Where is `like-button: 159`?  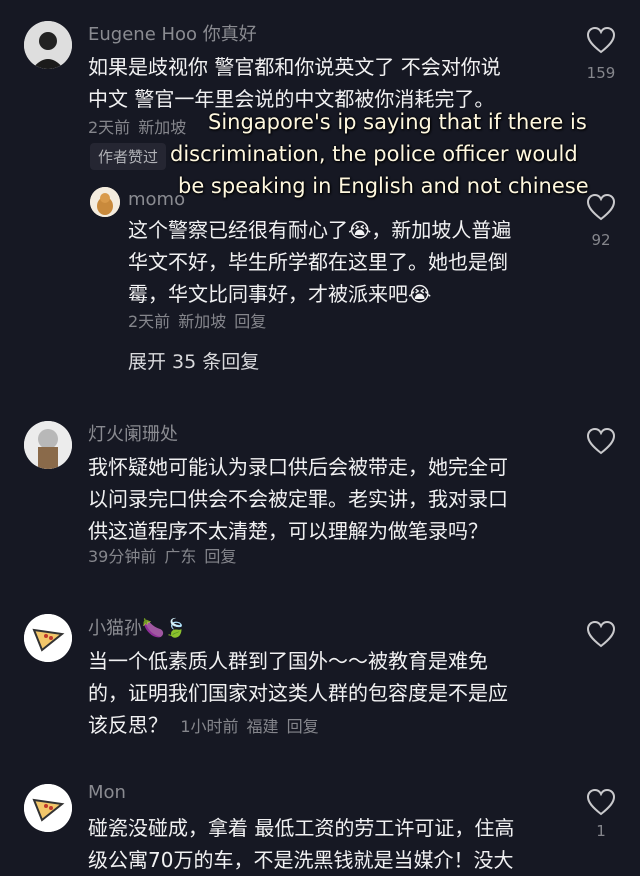
like-button: 159 is located at coordinates (601, 54).